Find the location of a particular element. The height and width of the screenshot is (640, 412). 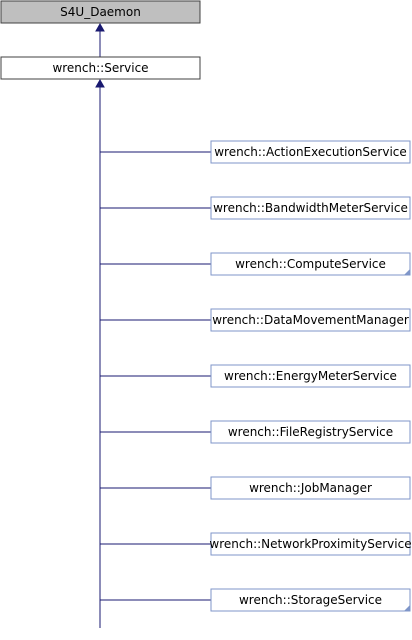

node-action-execution-service-label: wrench::ActionExecutionService is located at coordinates (310, 152).